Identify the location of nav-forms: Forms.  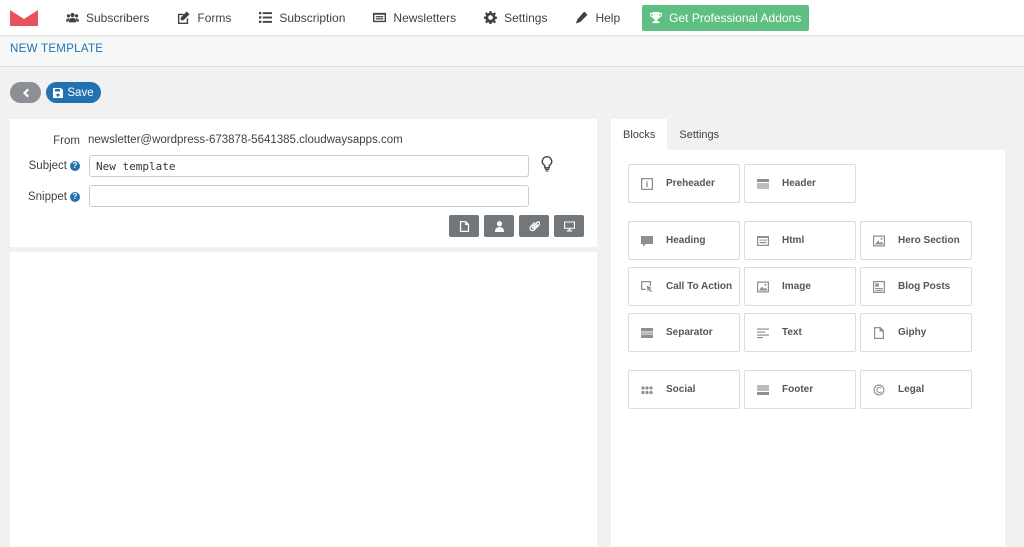
(204, 18).